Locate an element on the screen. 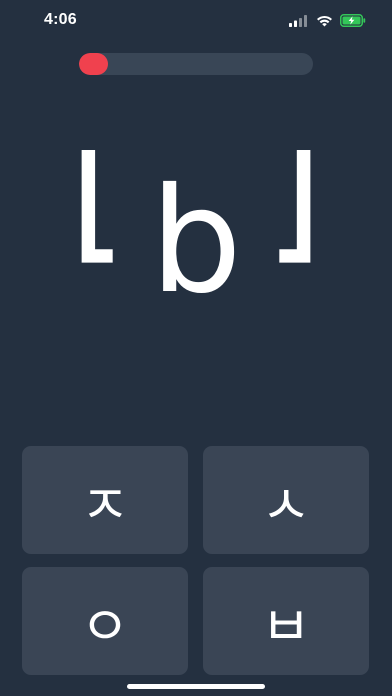 The image size is (392, 696). status-time: 4:06 is located at coordinates (60, 19).